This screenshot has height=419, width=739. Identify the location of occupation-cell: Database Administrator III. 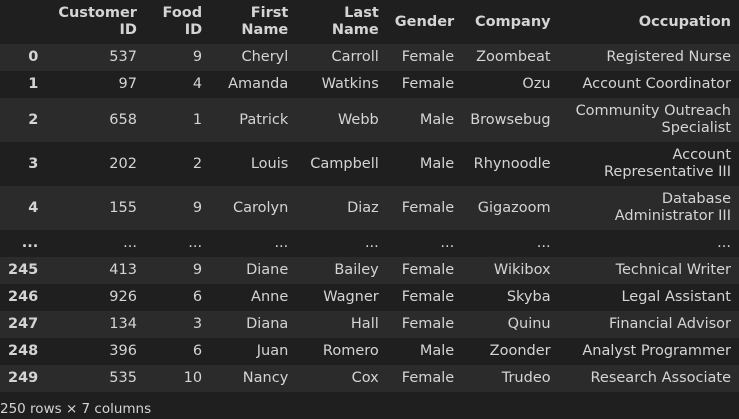
(672, 207).